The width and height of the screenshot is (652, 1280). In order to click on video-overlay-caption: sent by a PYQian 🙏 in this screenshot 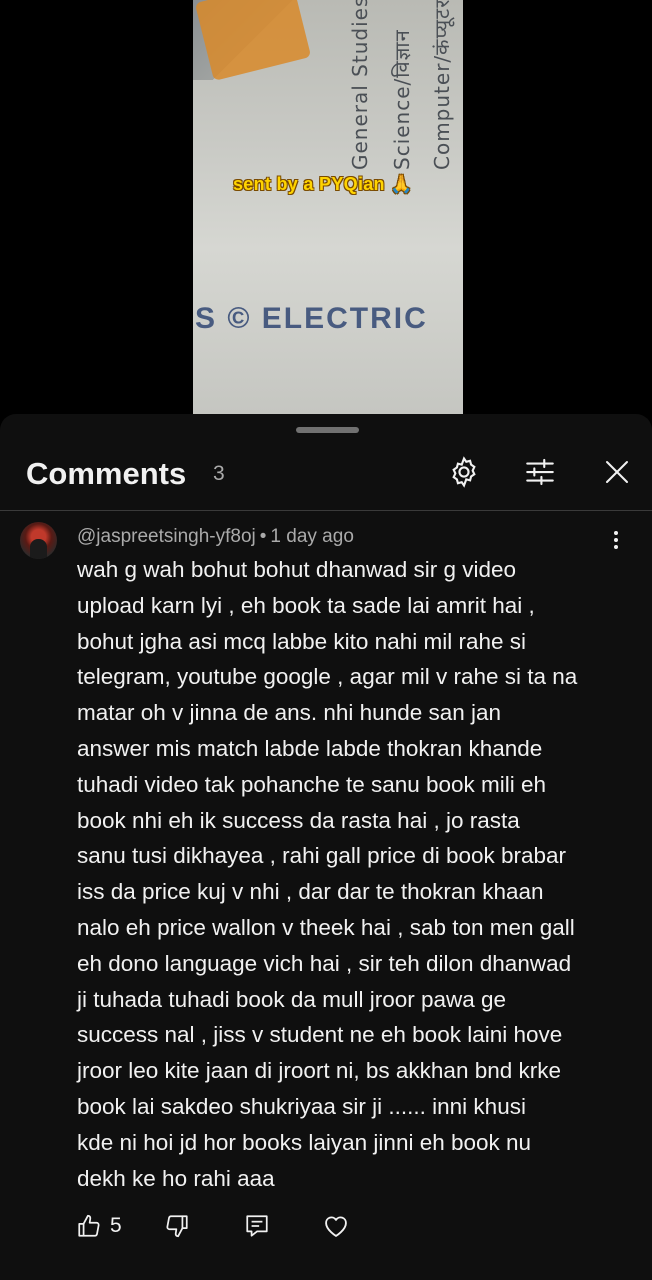, I will do `click(323, 184)`.